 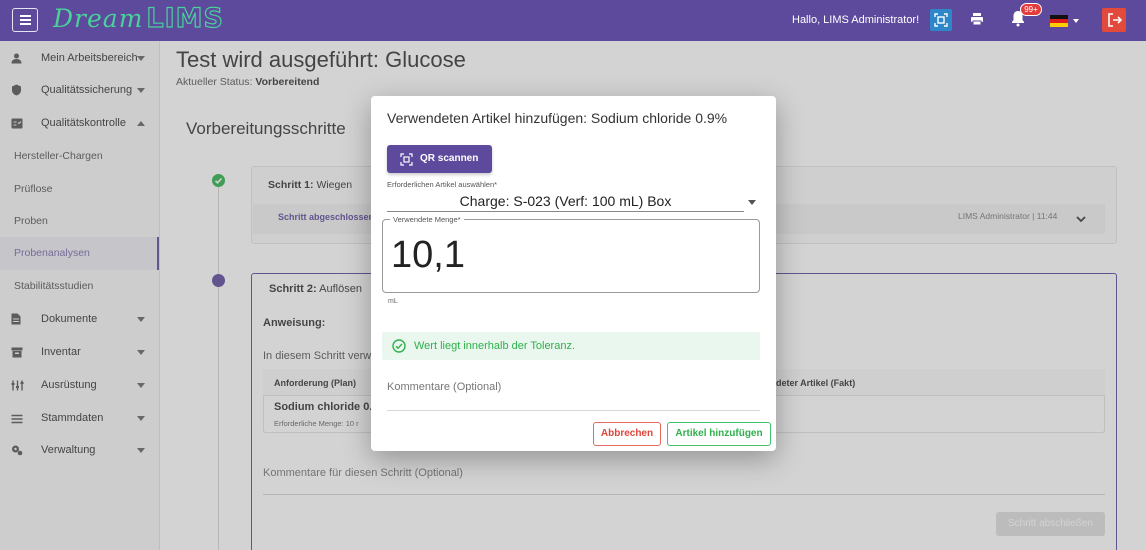 What do you see at coordinates (1059, 21) in the screenshot?
I see `german-flag-icon` at bounding box center [1059, 21].